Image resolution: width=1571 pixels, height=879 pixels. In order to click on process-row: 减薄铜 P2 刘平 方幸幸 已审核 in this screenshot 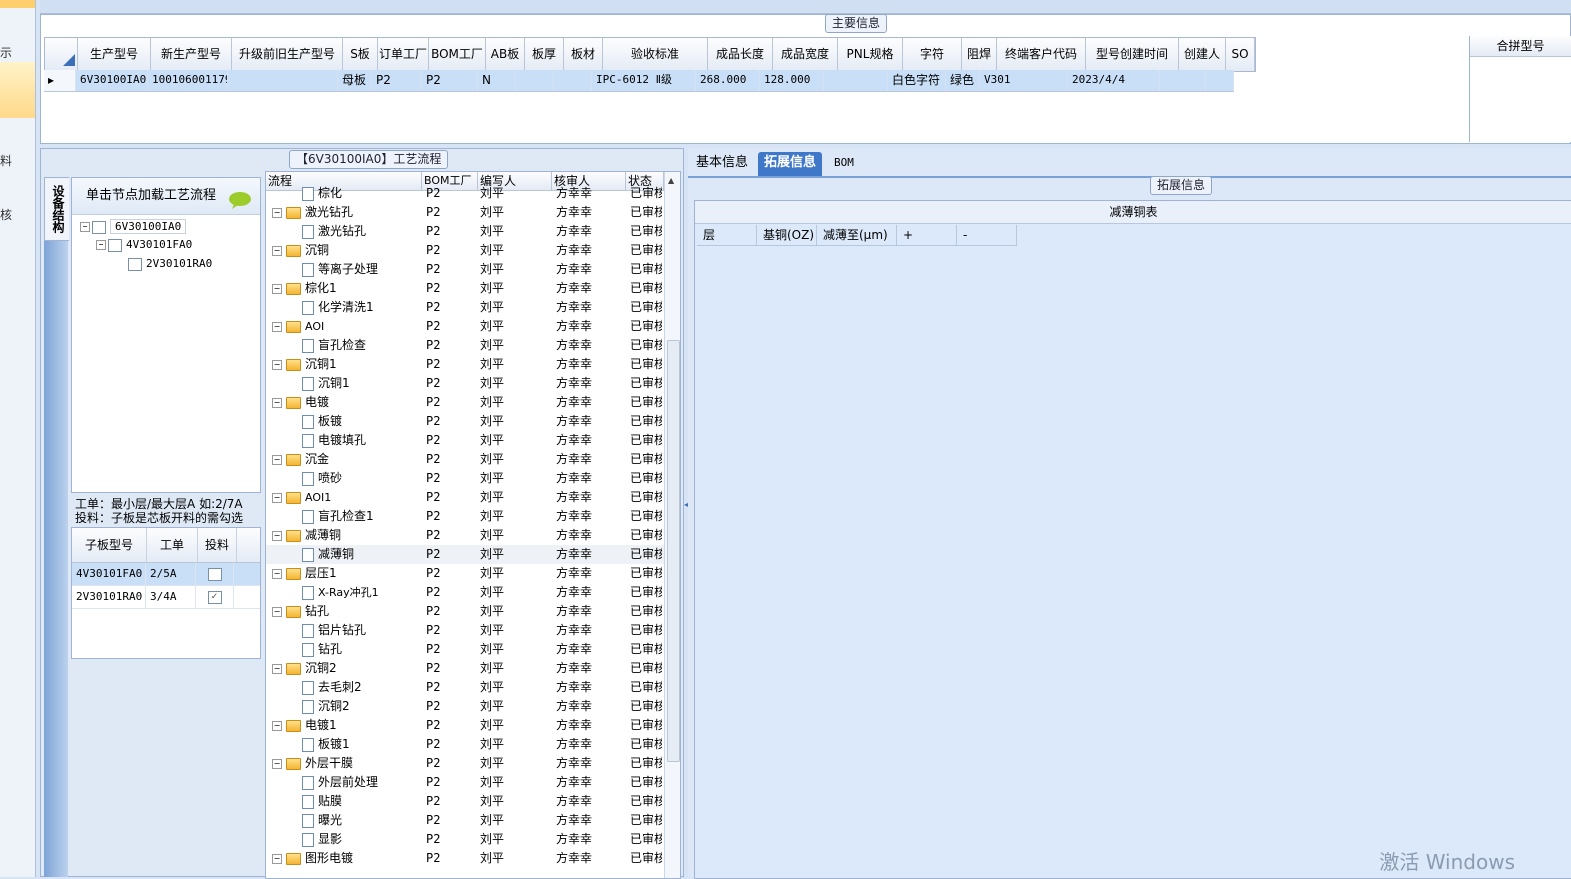, I will do `click(465, 554)`.